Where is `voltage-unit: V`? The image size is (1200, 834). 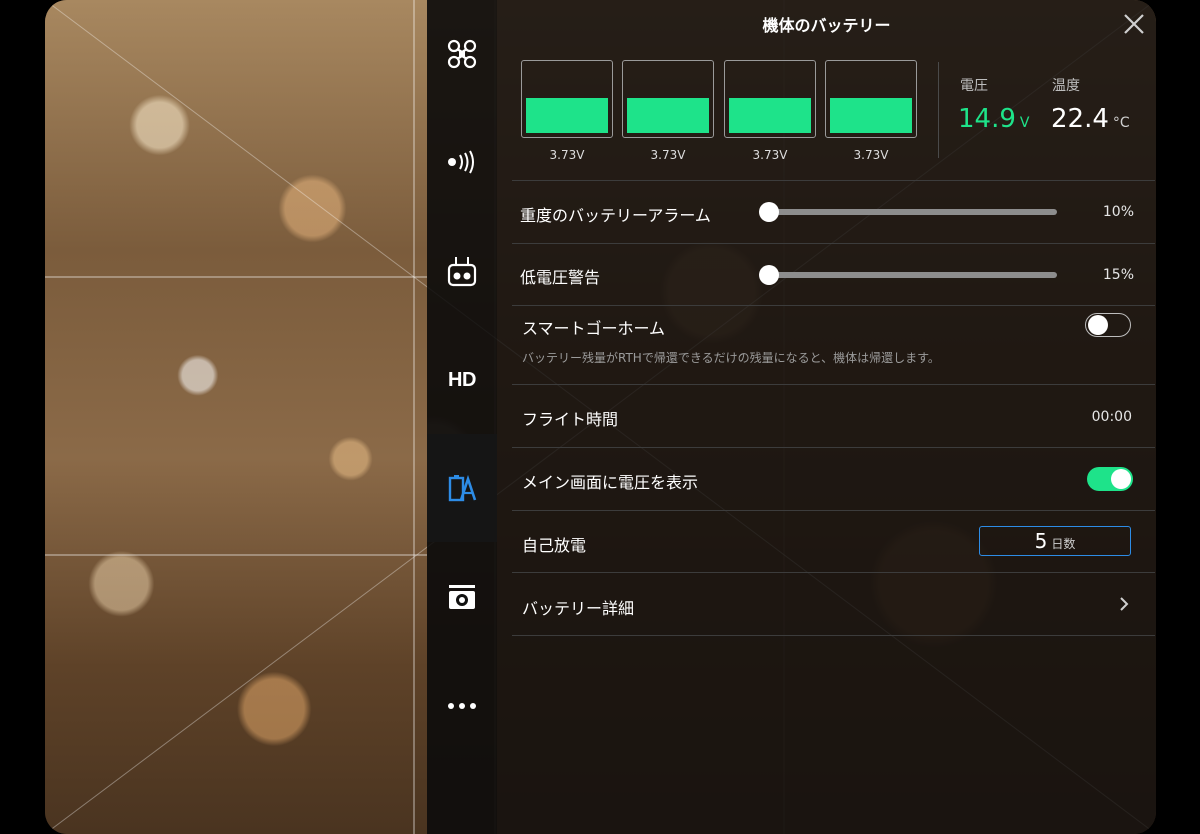 voltage-unit: V is located at coordinates (1024, 123).